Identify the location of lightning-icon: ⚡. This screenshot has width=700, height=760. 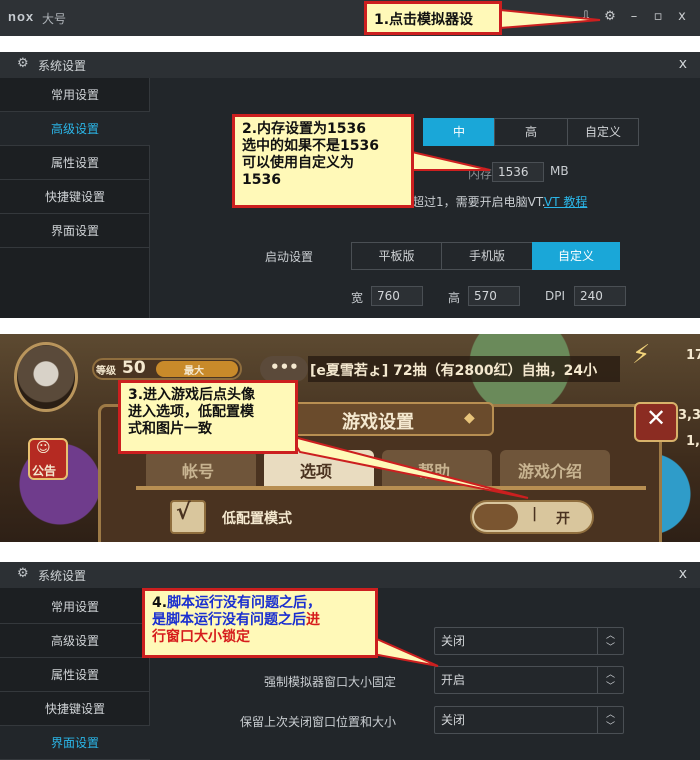
(641, 355).